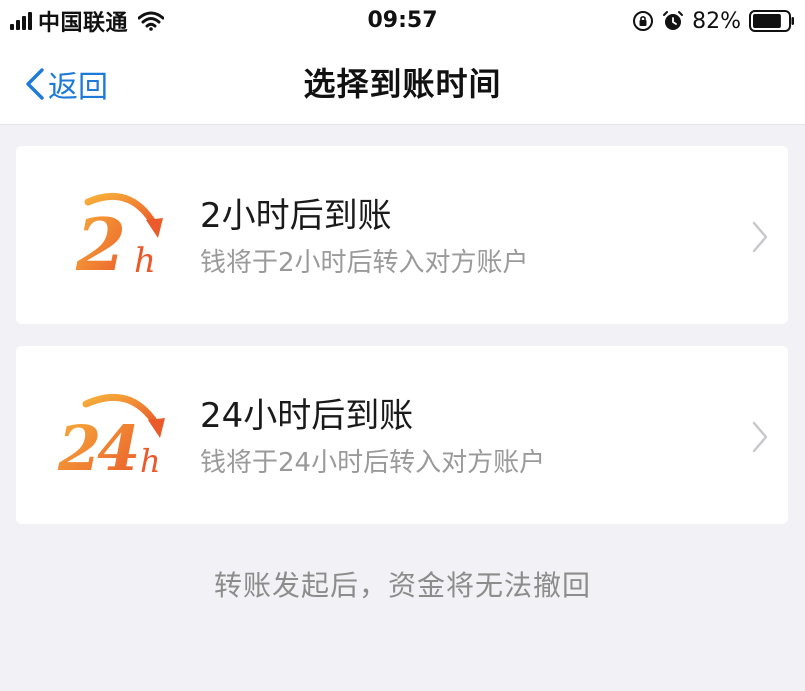 Image resolution: width=805 pixels, height=691 pixels. Describe the element at coordinates (373, 463) in the screenshot. I see `option-description: 钱将于24小时后转入对方账户` at that location.